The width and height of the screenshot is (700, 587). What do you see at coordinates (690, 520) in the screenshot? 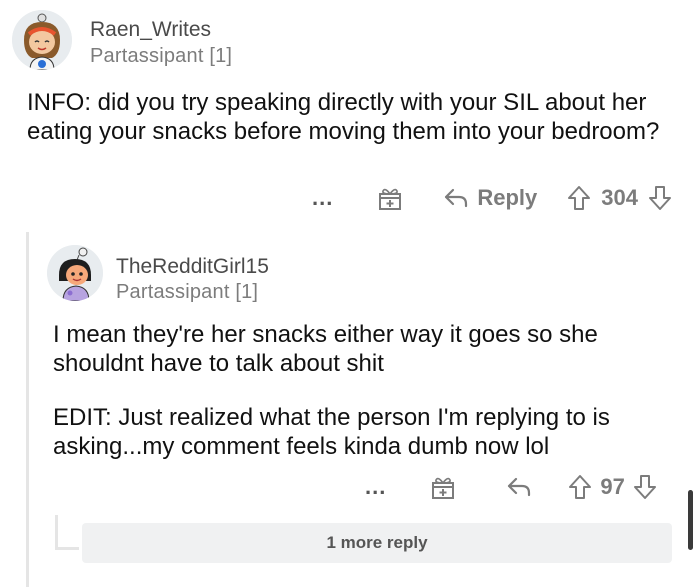
I see `scrollbar-thumb` at bounding box center [690, 520].